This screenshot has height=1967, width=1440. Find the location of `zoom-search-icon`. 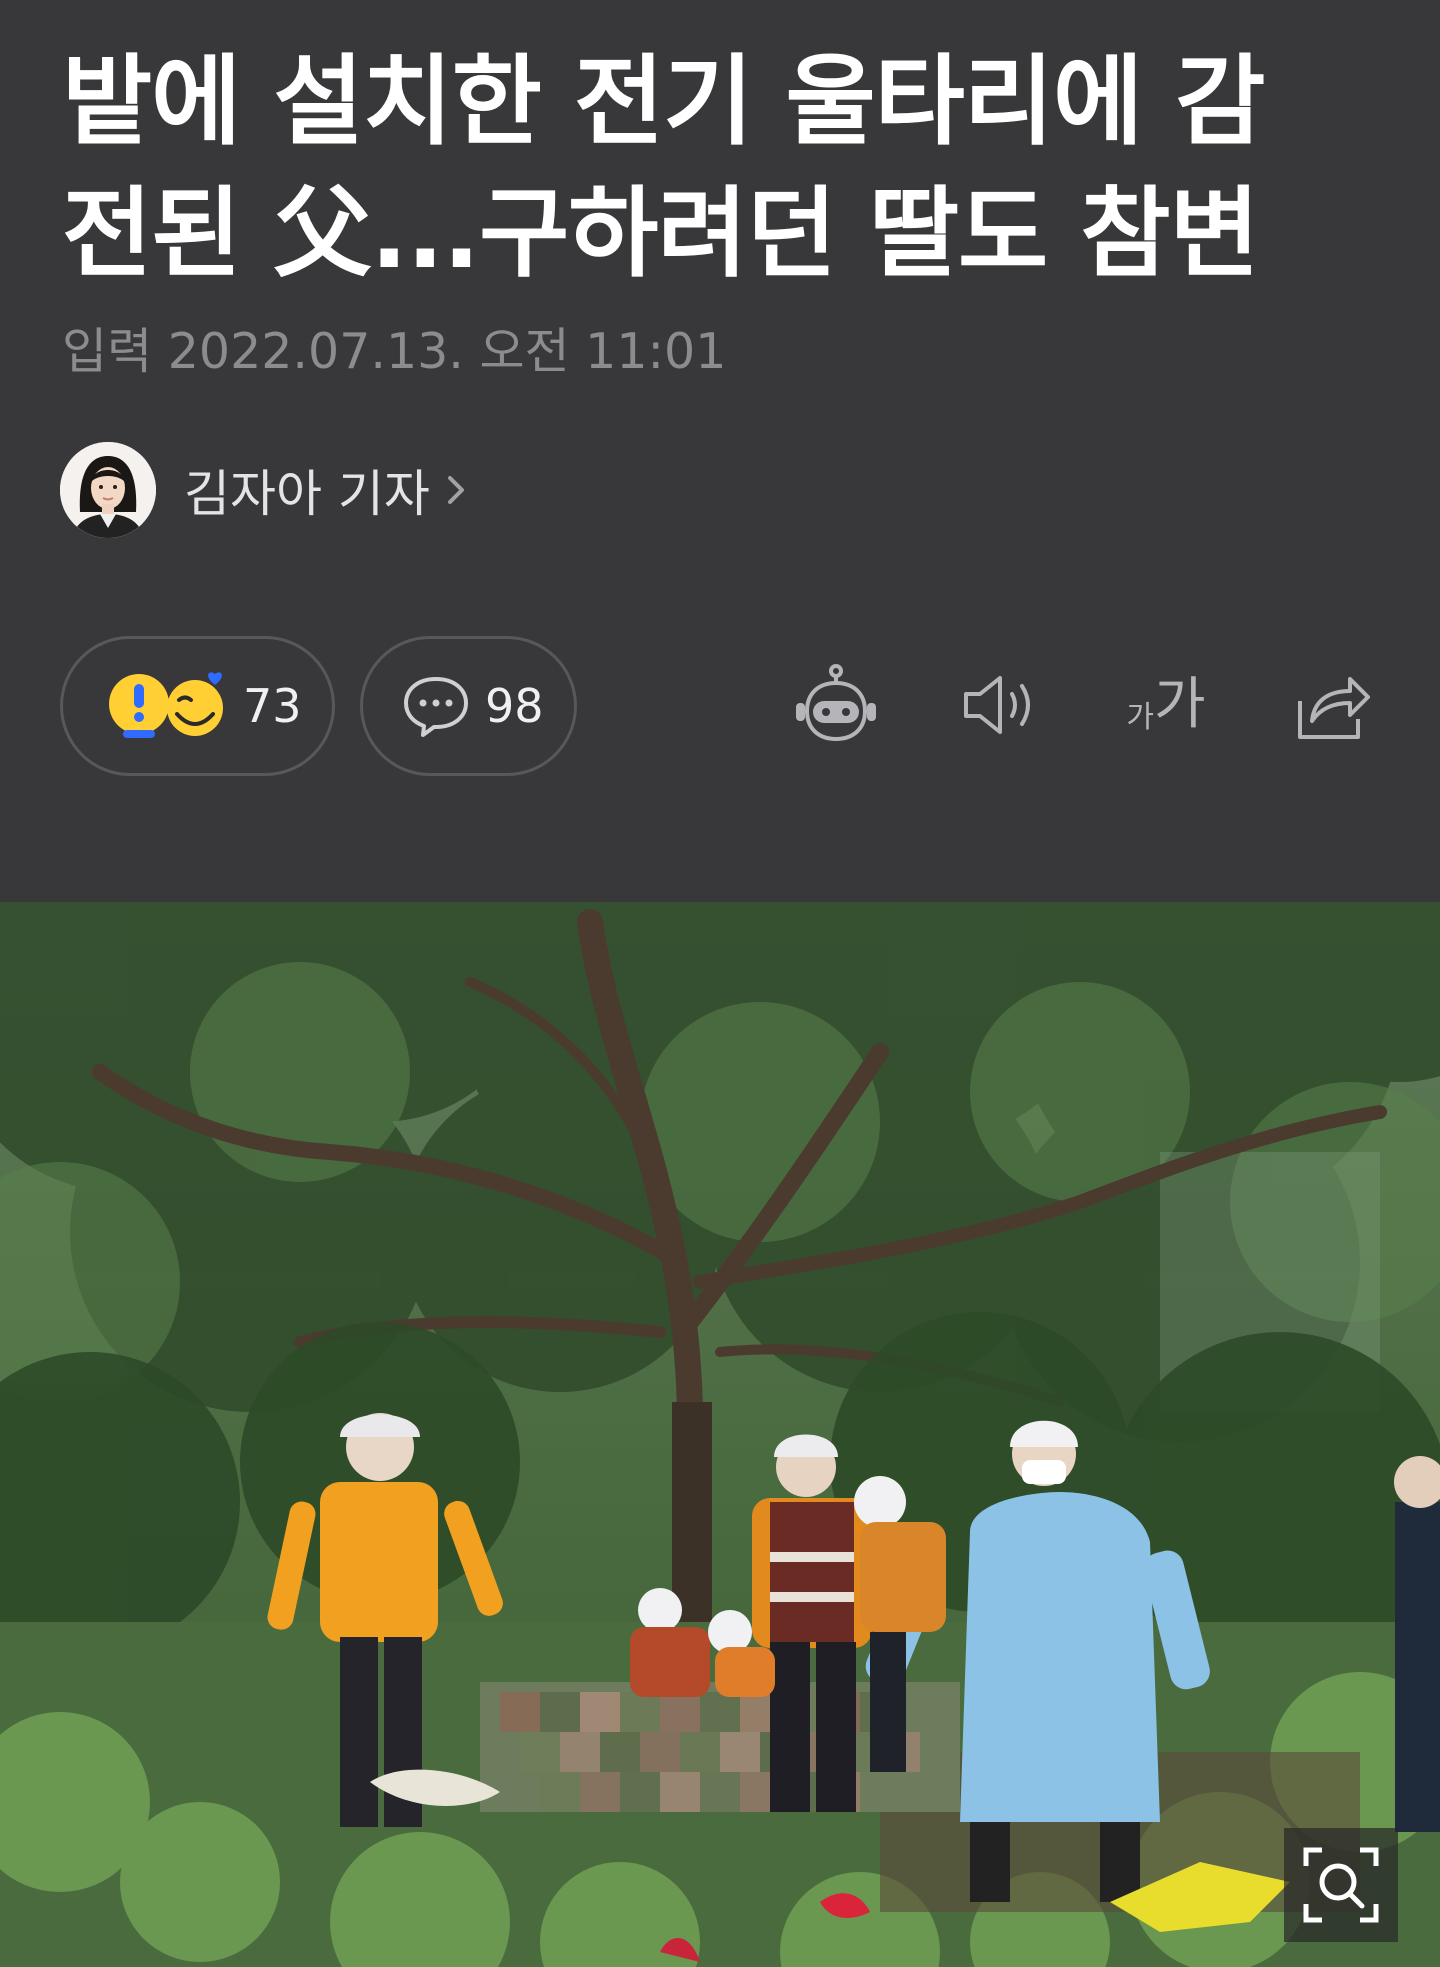

zoom-search-icon is located at coordinates (1341, 1885).